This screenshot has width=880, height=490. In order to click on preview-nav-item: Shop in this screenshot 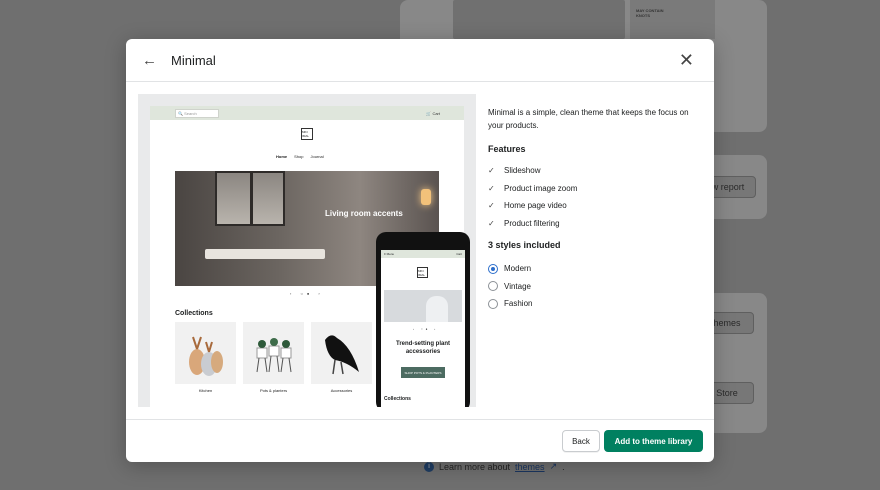, I will do `click(299, 156)`.